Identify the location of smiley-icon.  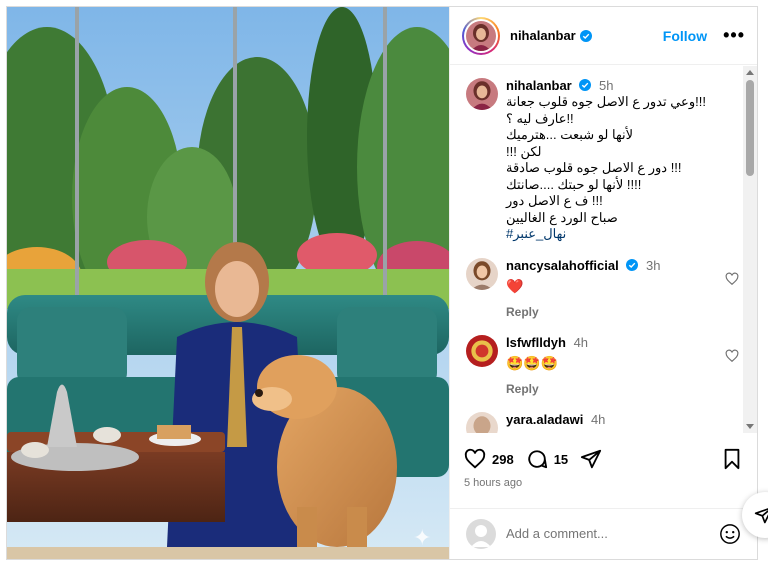
(730, 534).